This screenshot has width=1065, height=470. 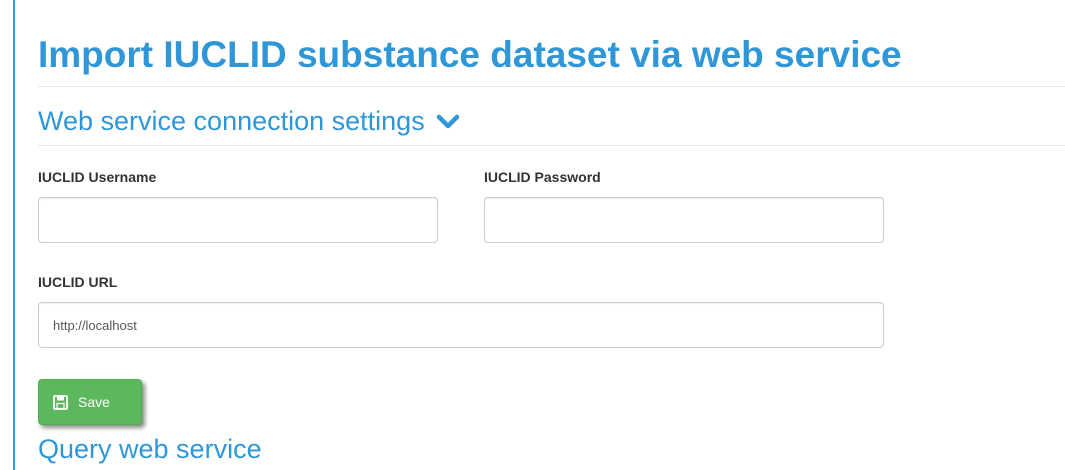 I want to click on save-button-label: Save, so click(x=94, y=402).